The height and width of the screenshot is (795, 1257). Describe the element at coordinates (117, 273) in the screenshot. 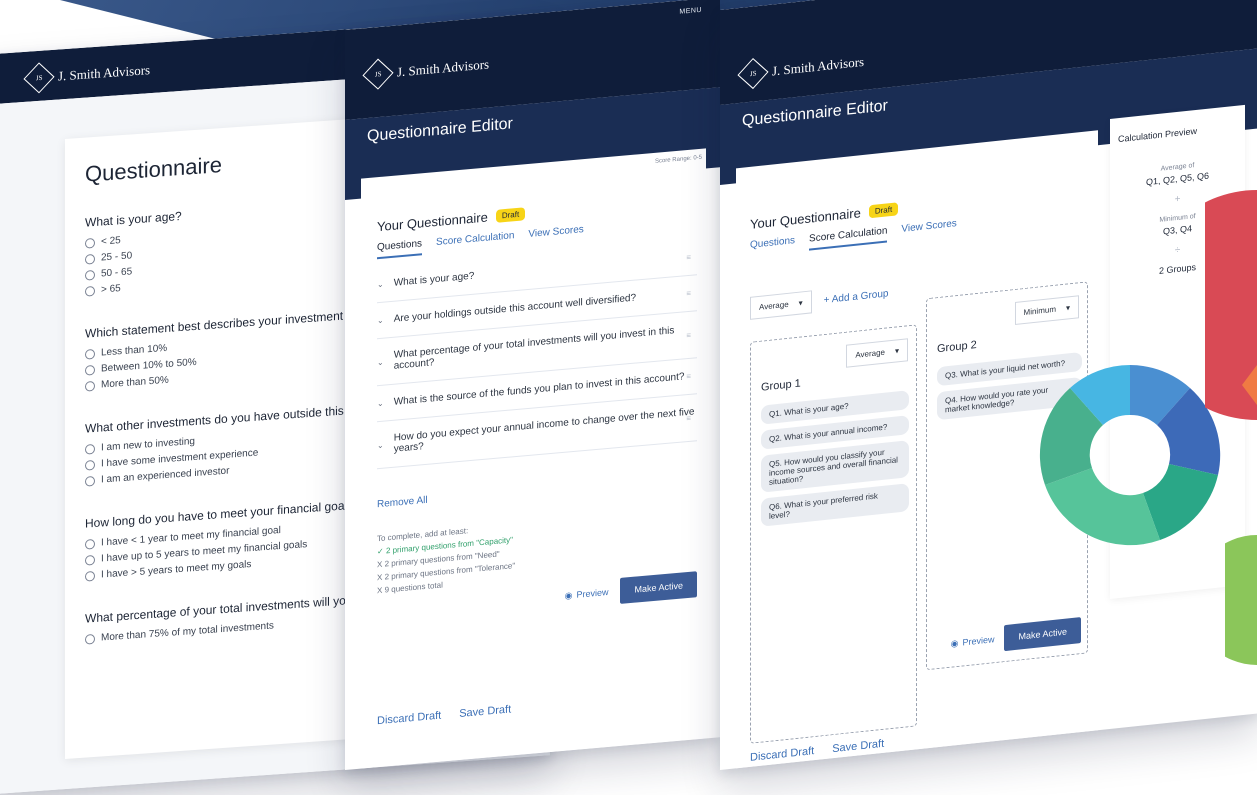

I see `option-label: 50 - 65` at that location.